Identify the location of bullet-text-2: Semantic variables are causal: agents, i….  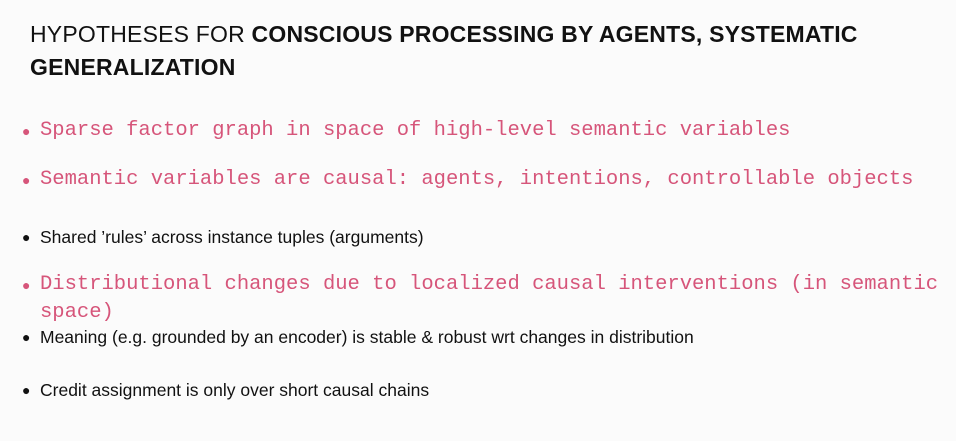
(477, 179).